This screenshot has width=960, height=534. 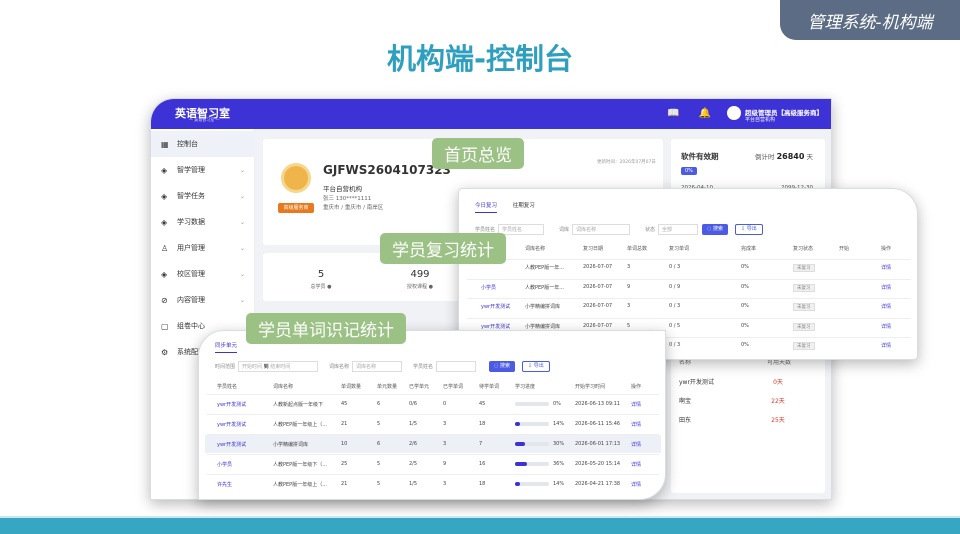 What do you see at coordinates (165, 248) in the screenshot?
I see `menu-icon: ♙` at bounding box center [165, 248].